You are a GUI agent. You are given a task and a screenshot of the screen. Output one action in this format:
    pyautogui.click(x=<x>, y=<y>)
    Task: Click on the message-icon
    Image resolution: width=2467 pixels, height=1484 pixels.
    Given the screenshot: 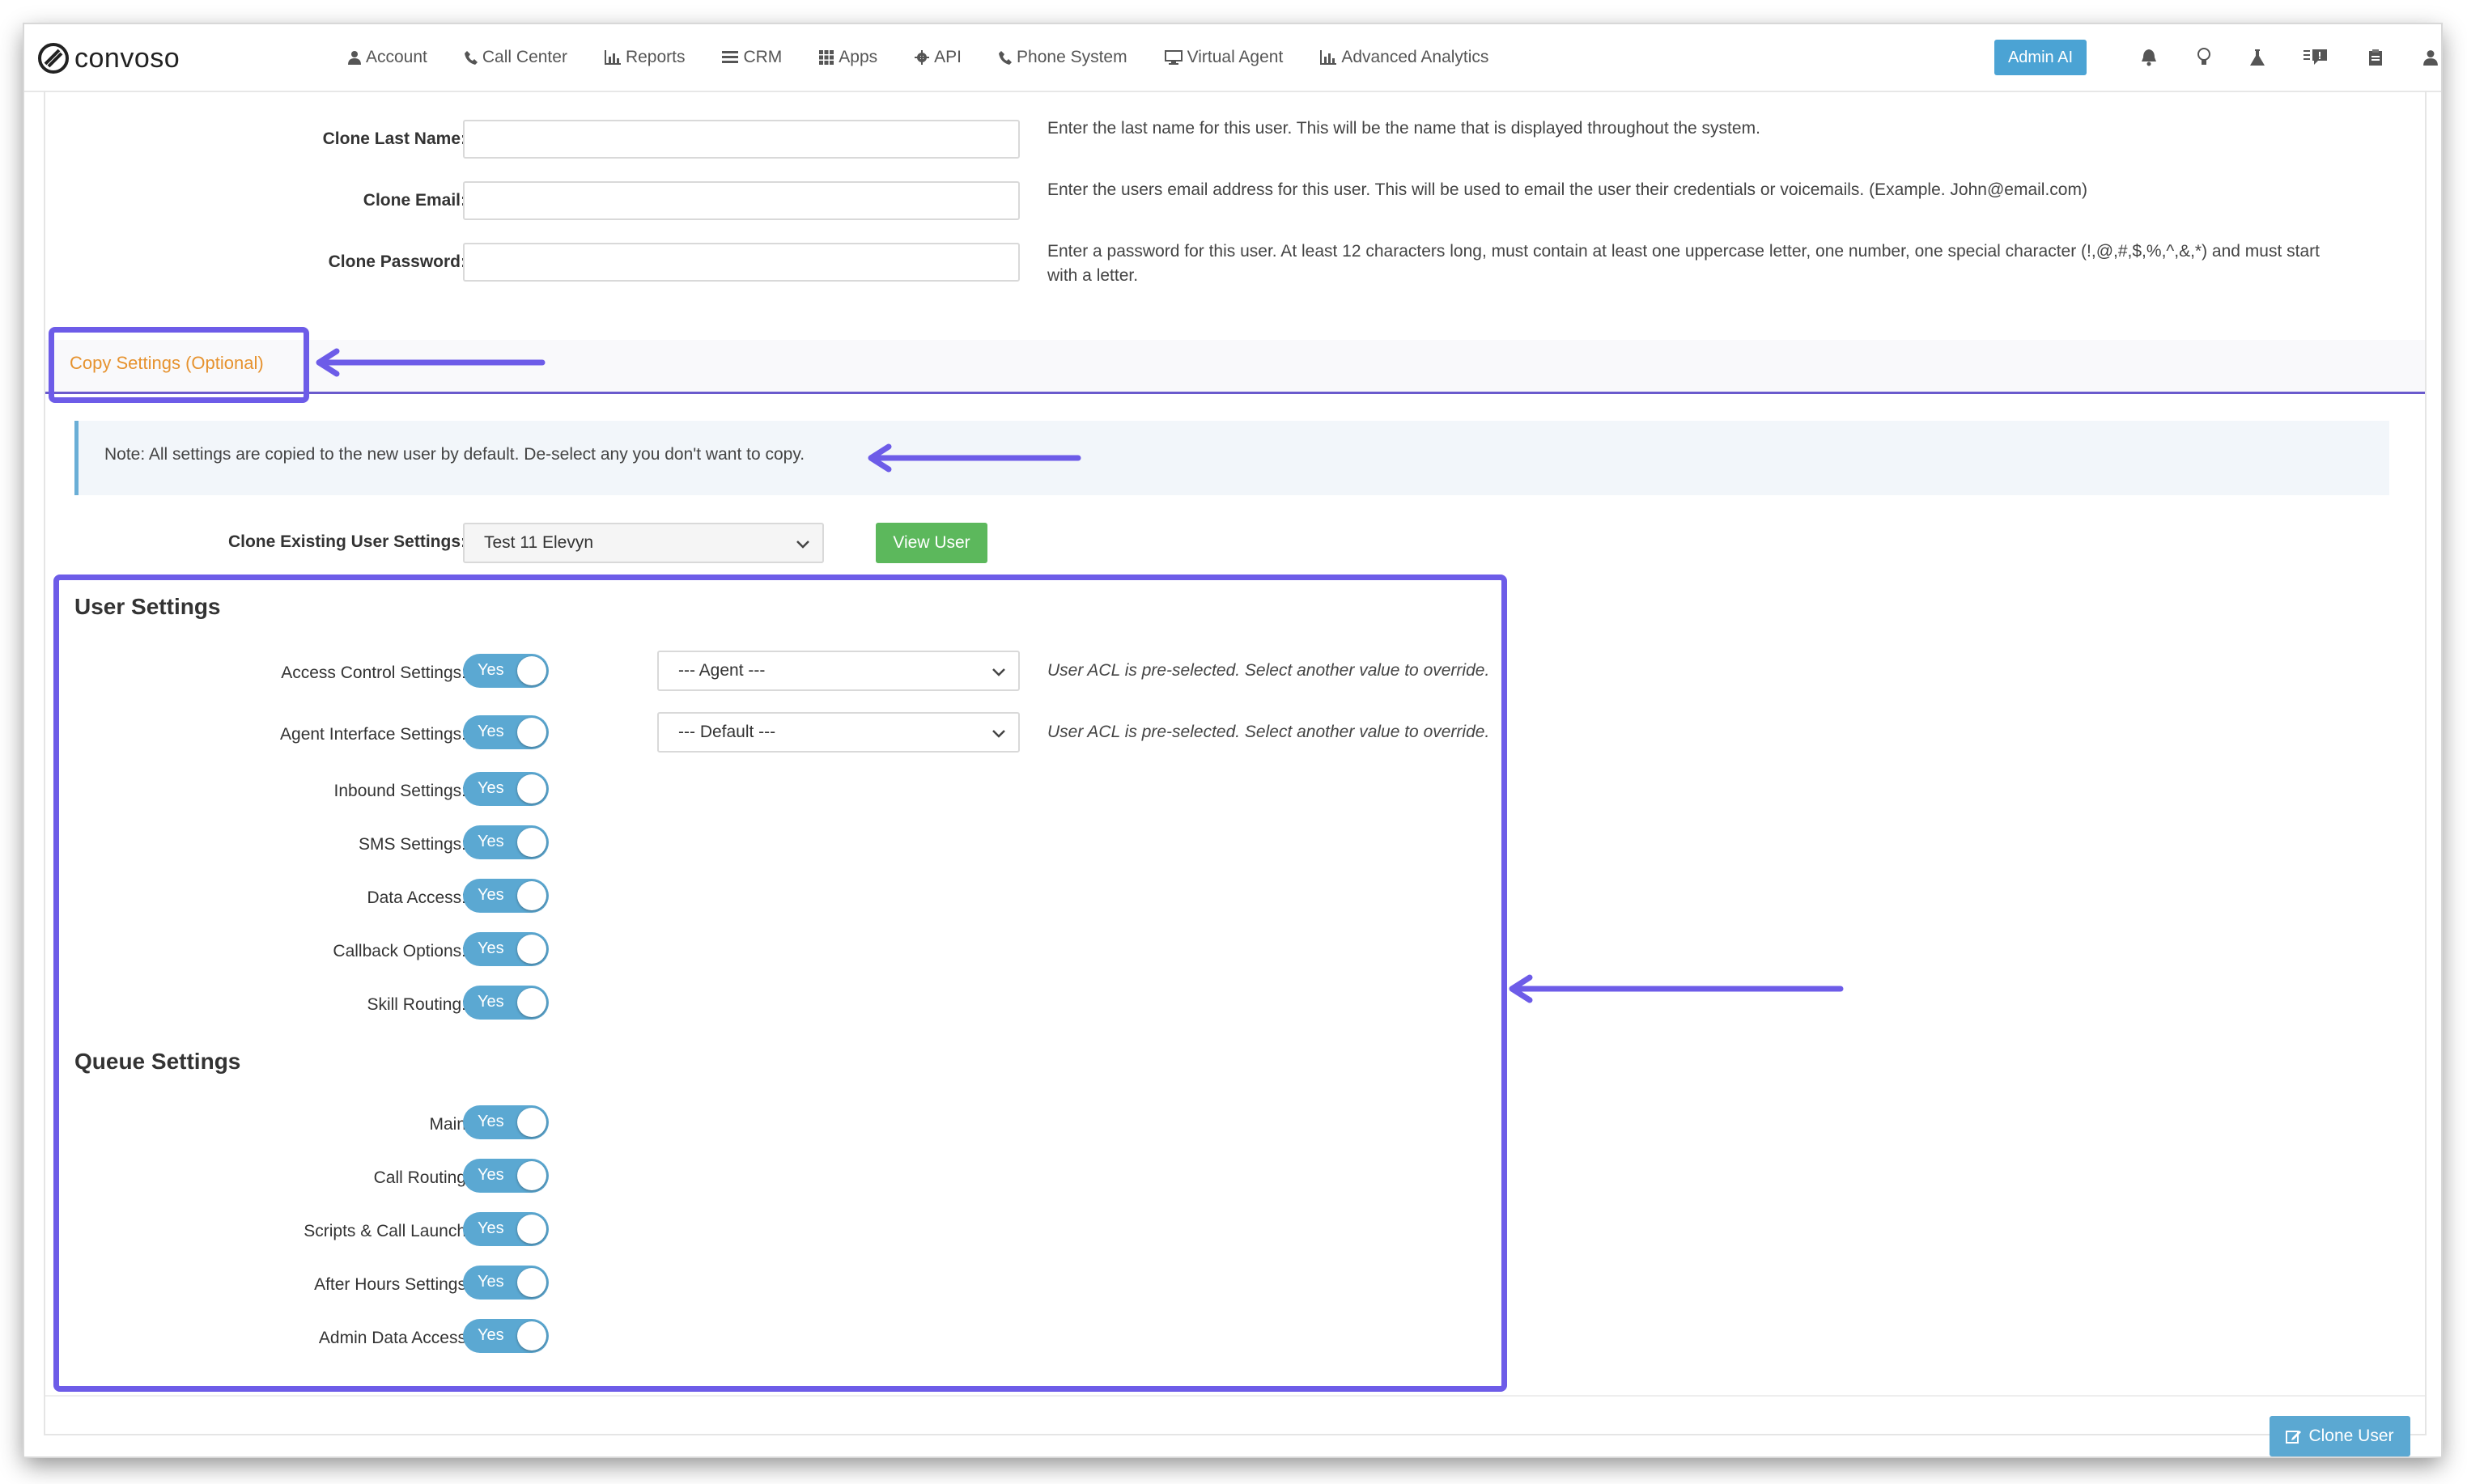 What is the action you would take?
    pyautogui.click(x=2316, y=58)
    